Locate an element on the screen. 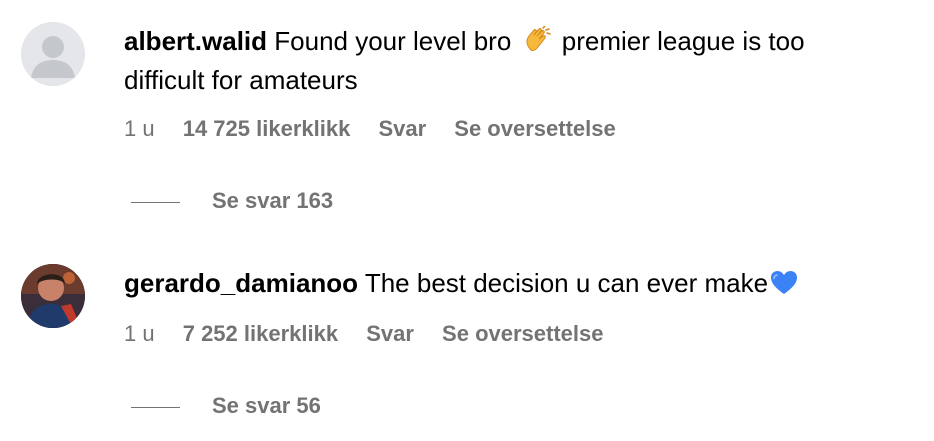 This screenshot has width=934, height=441. view-replies-label: Se svar 163 is located at coordinates (273, 200).